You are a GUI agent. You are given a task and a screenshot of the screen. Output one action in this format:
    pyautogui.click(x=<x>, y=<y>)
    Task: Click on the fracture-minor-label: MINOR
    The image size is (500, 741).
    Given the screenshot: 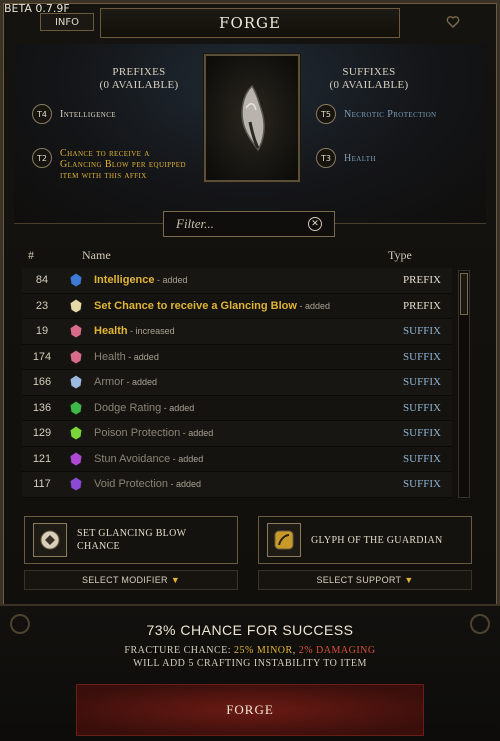 What is the action you would take?
    pyautogui.click(x=273, y=650)
    